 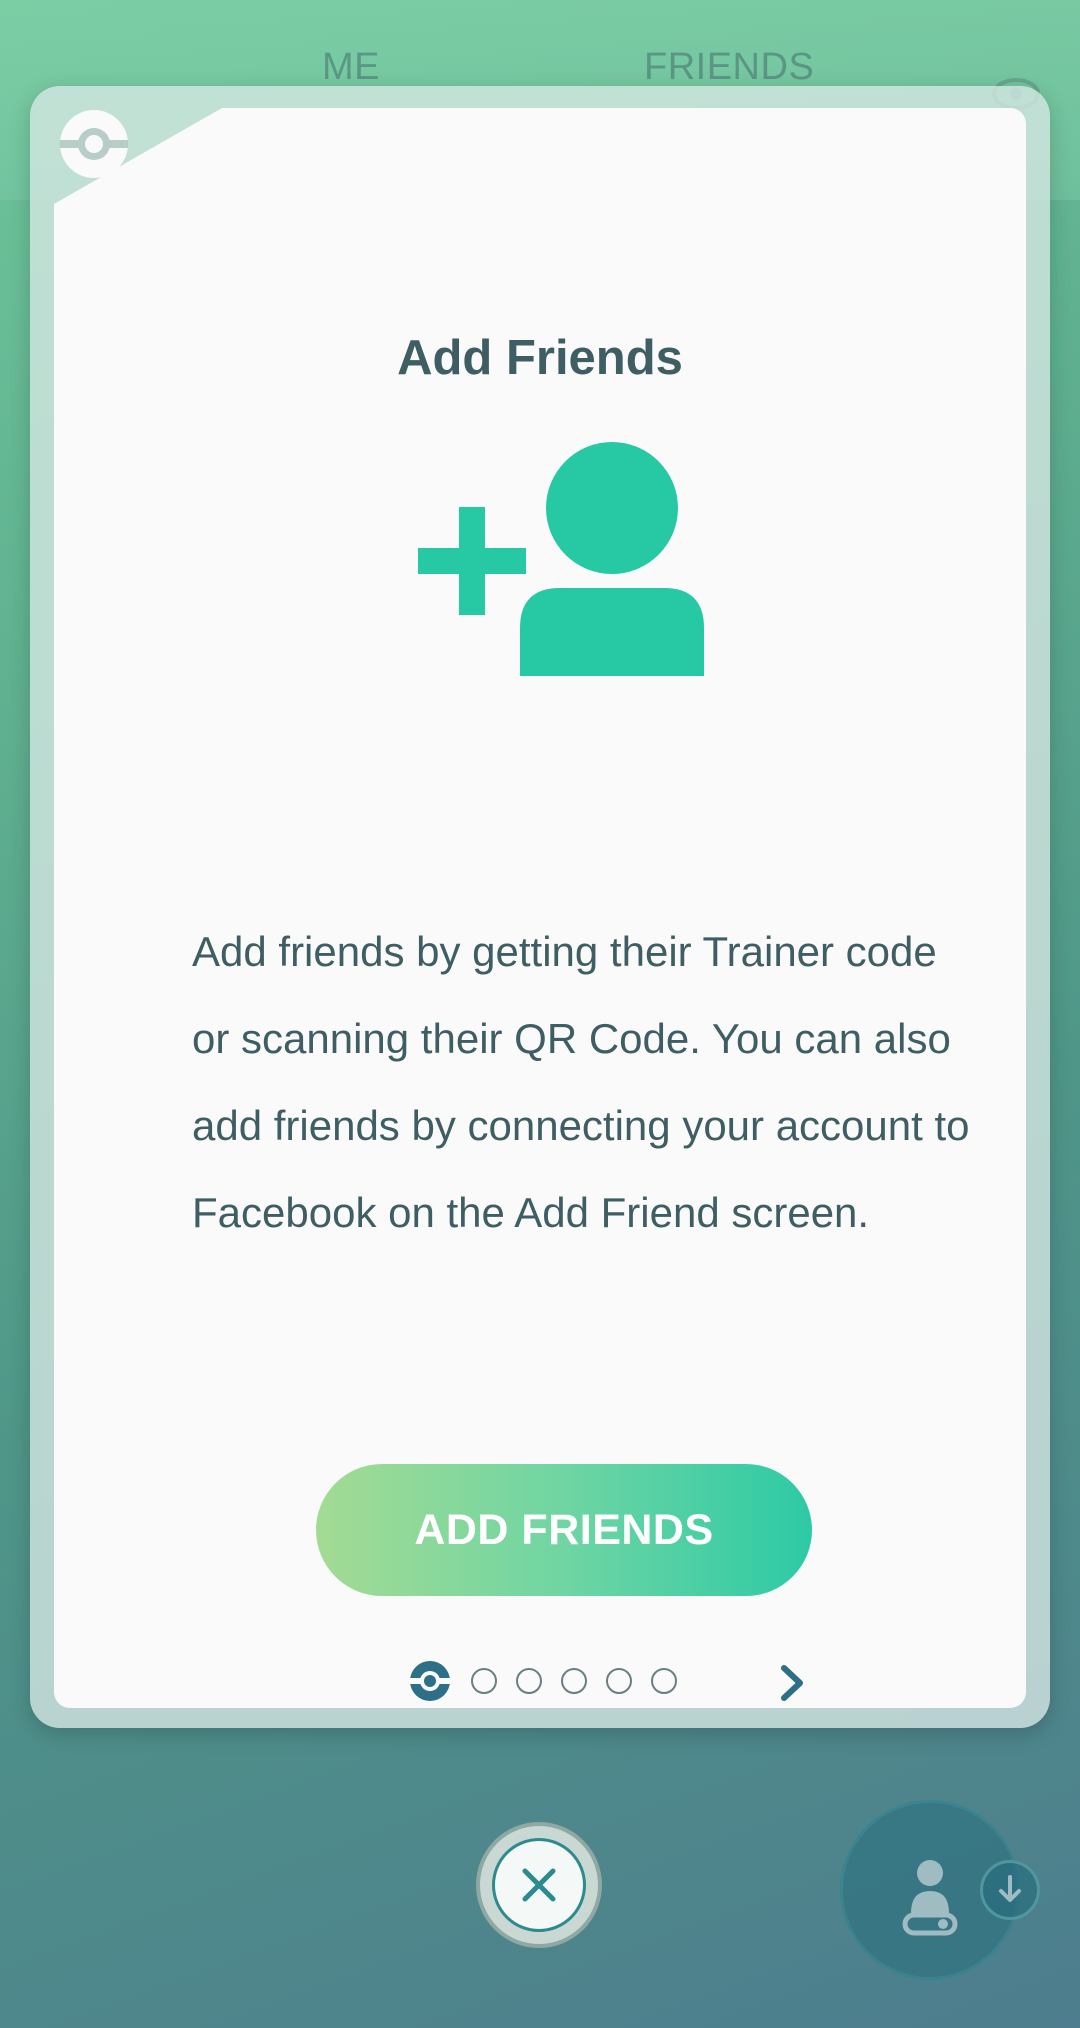 I want to click on tab-me: ME, so click(x=351, y=67).